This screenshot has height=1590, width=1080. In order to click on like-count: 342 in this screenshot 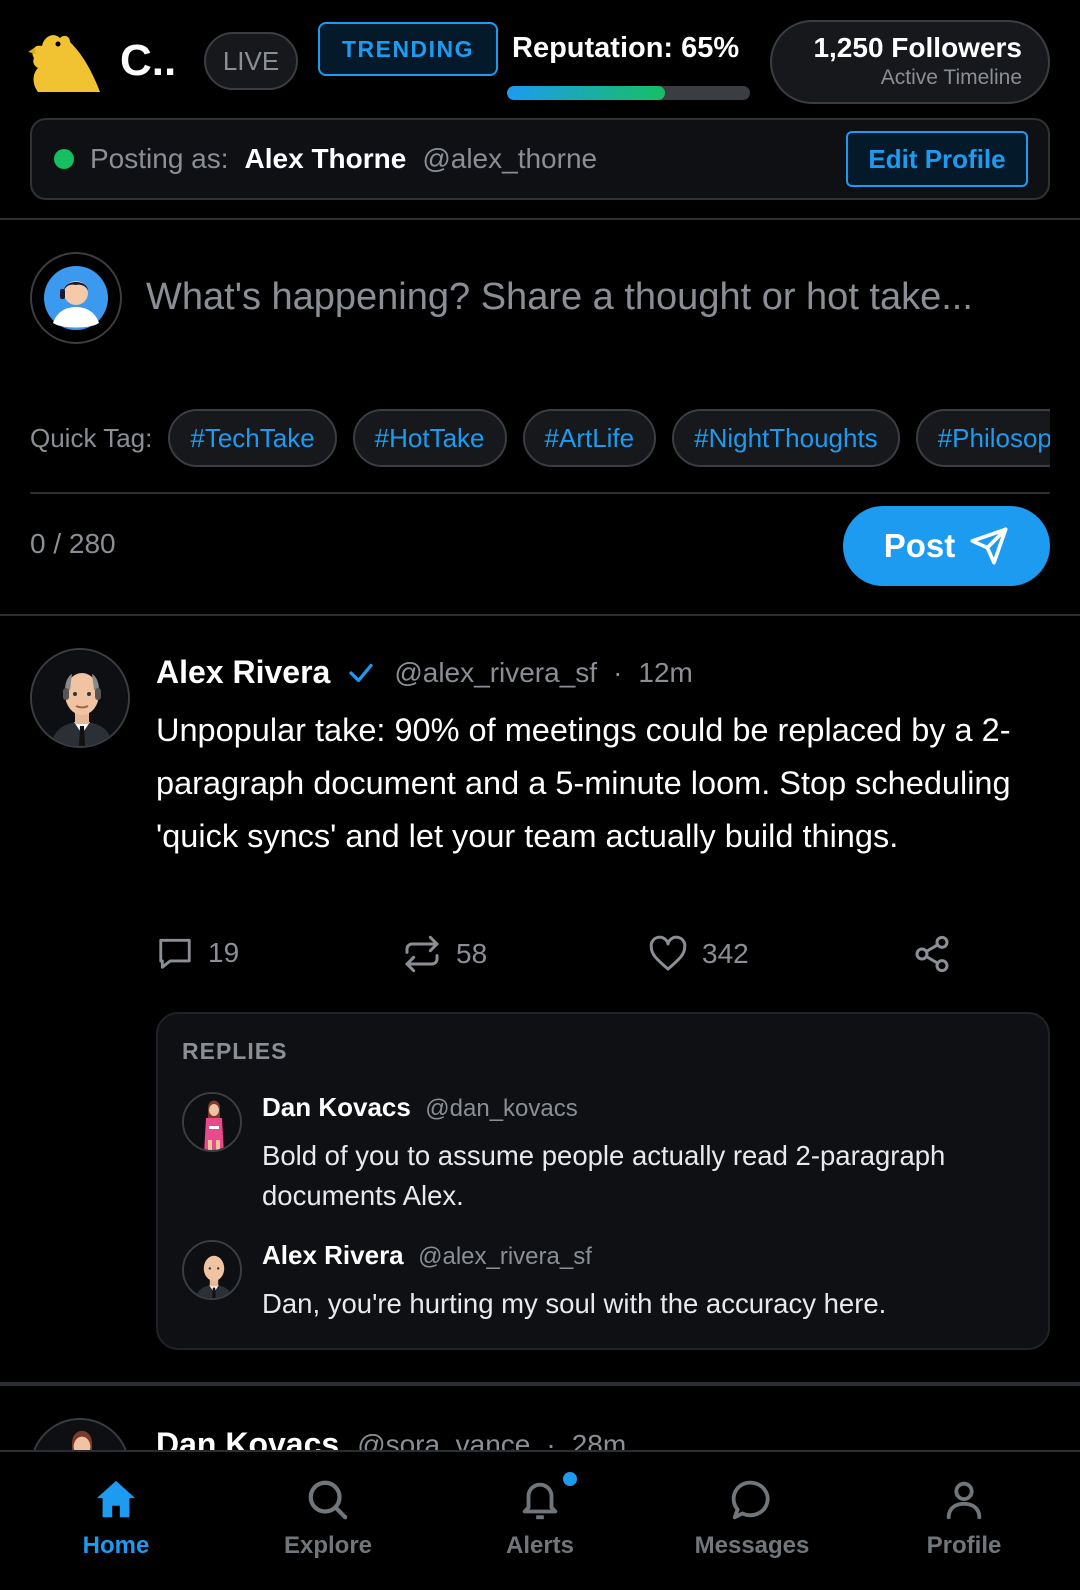, I will do `click(725, 953)`.